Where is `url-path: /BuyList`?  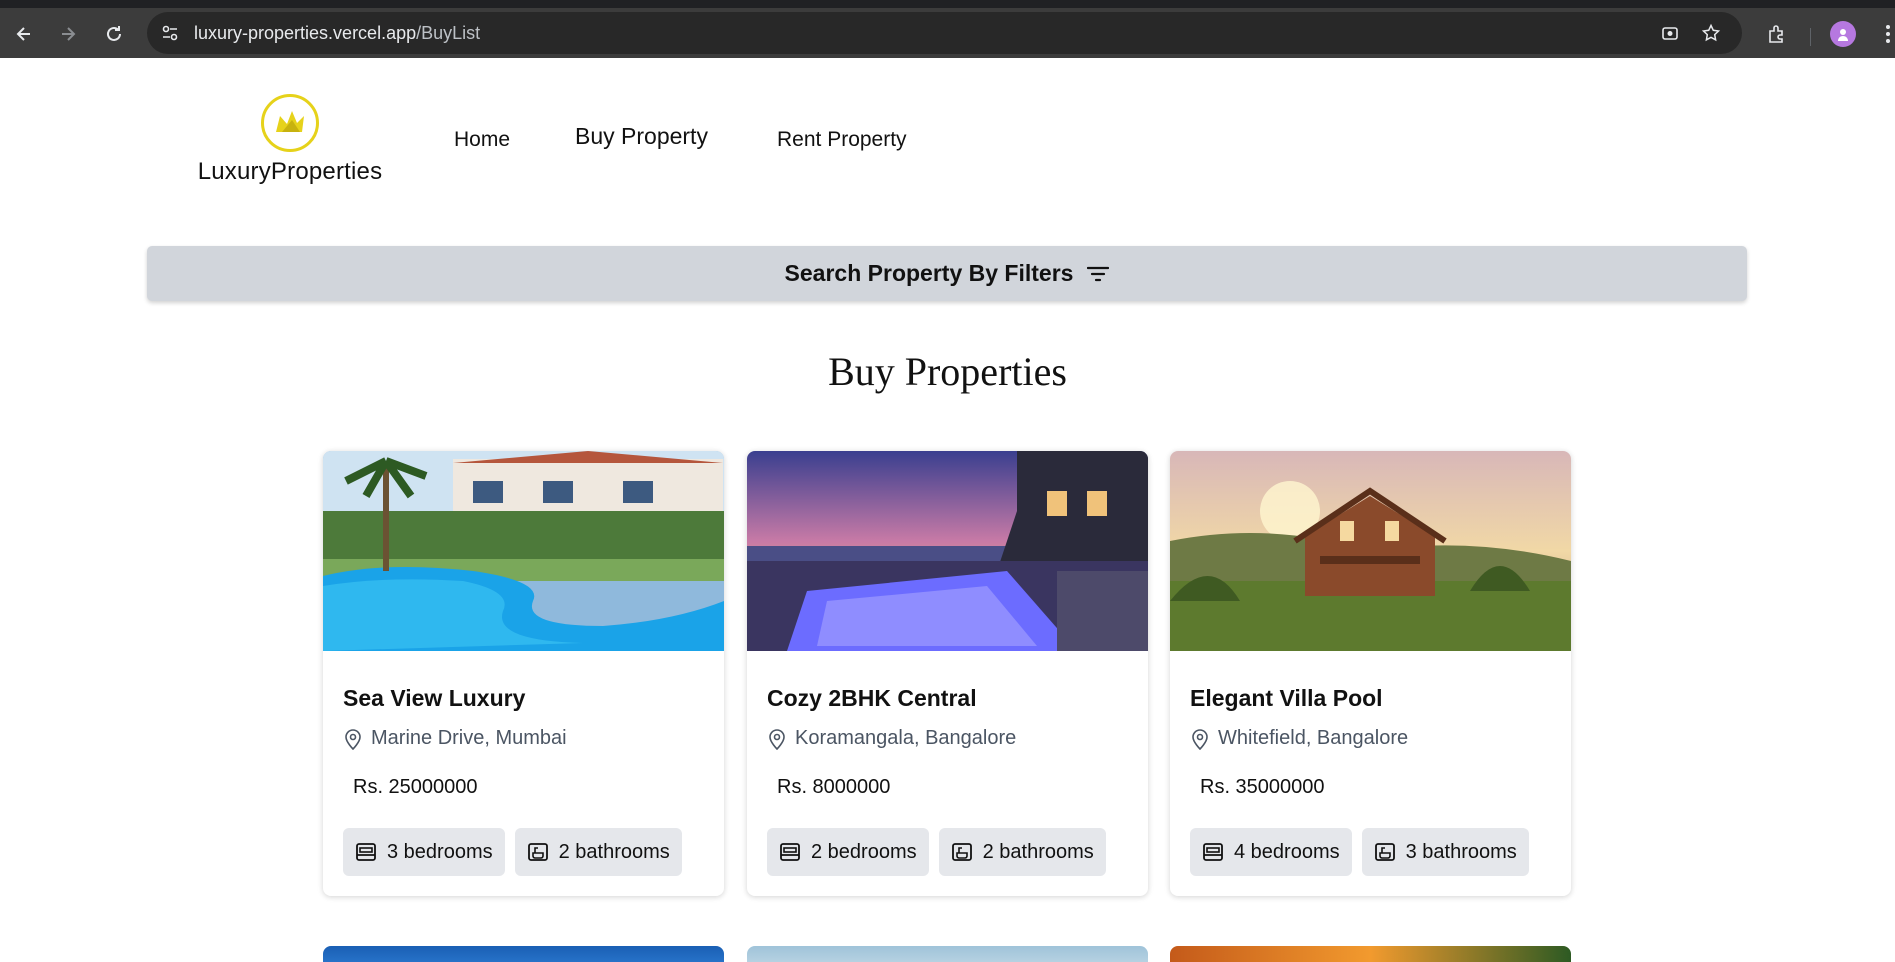 url-path: /BuyList is located at coordinates (448, 33).